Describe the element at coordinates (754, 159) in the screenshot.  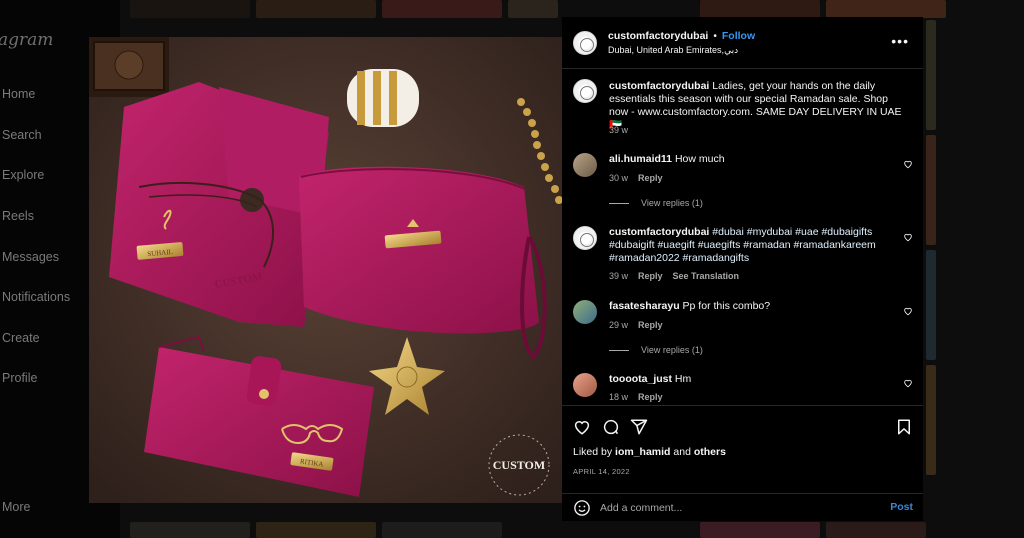
I see `comment-text: ali.humaid11 How much` at that location.